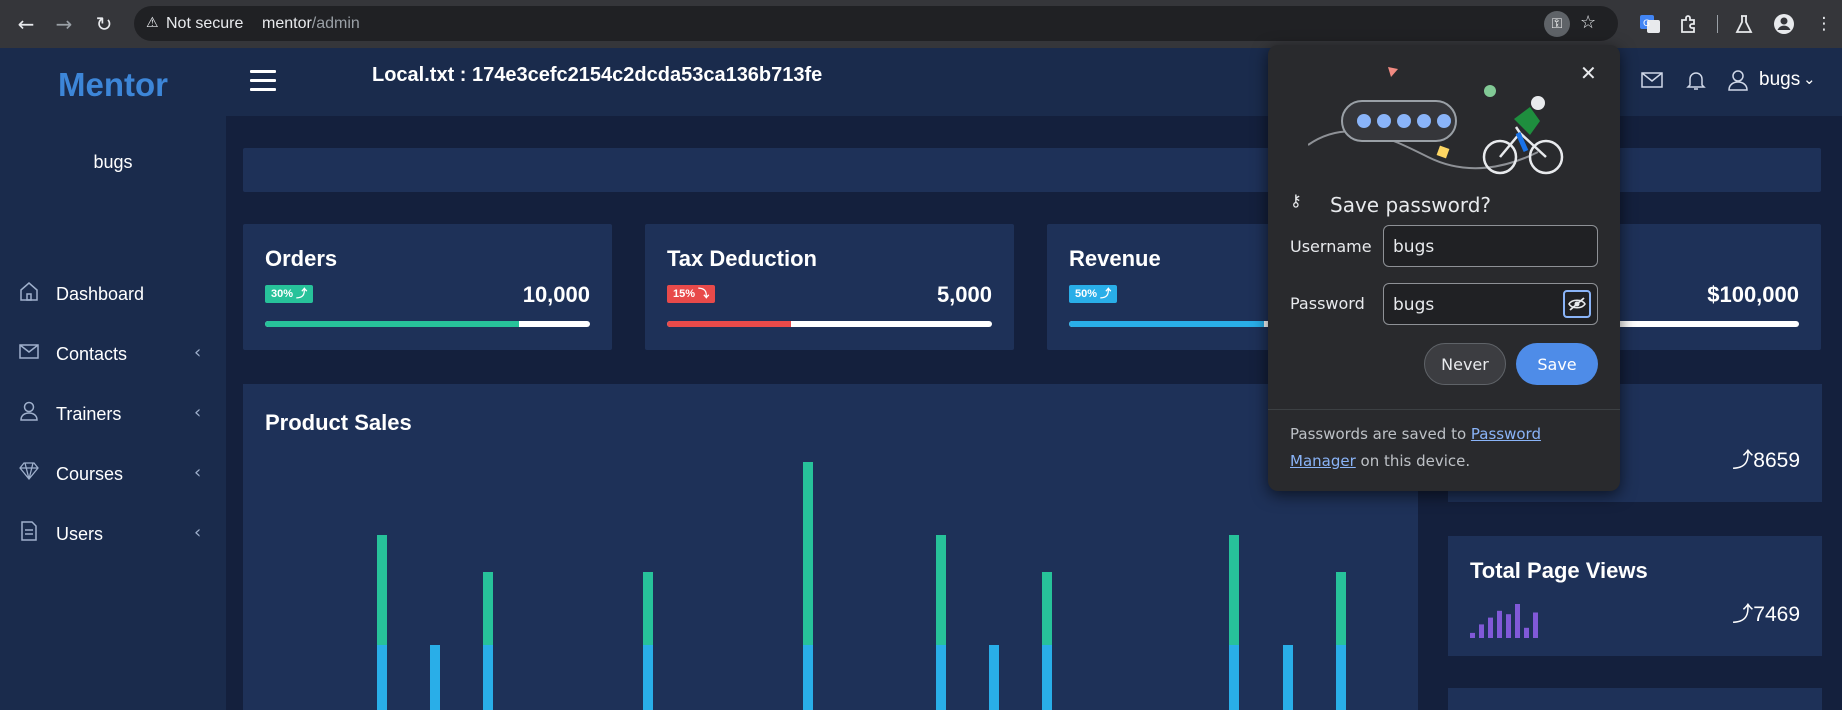 This screenshot has height=710, width=1842. What do you see at coordinates (1688, 24) in the screenshot?
I see `extensions-icon` at bounding box center [1688, 24].